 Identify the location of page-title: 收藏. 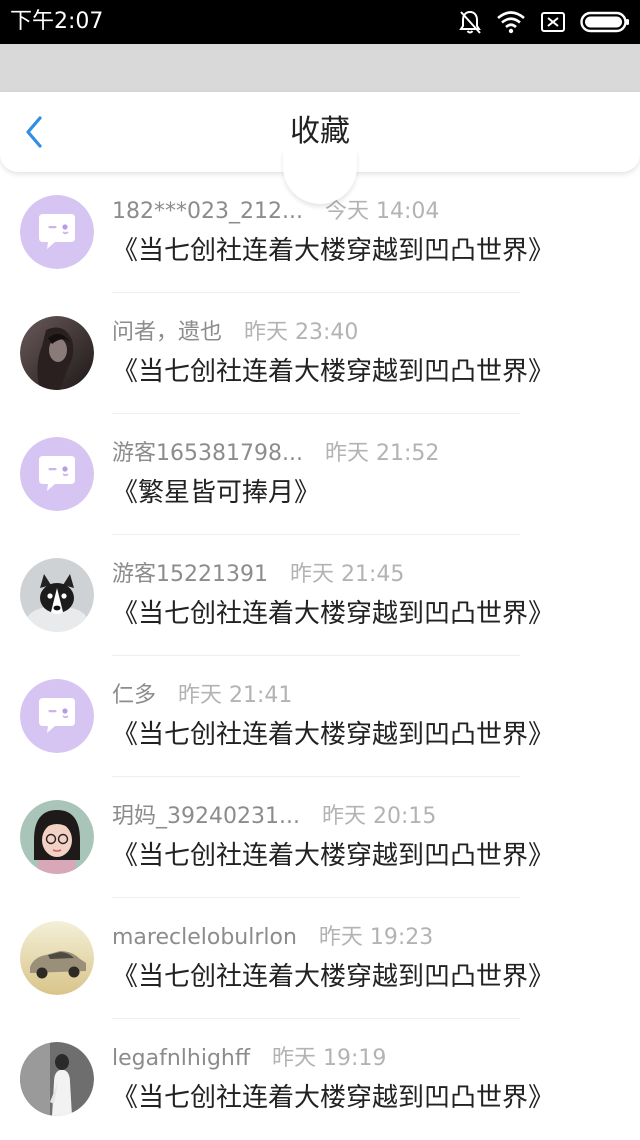
(320, 131).